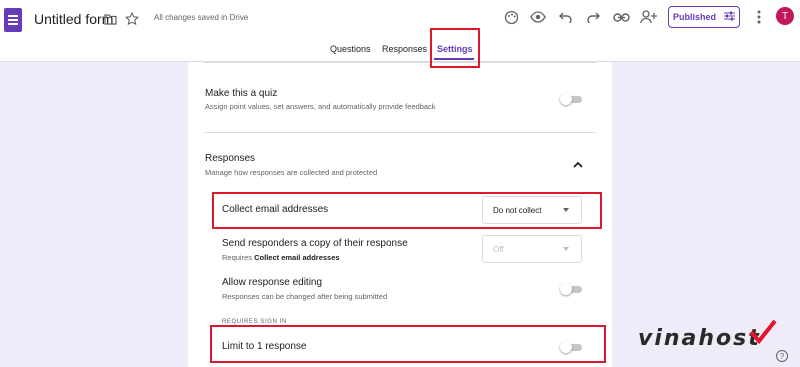 The image size is (800, 367). I want to click on redo-icon, so click(593, 17).